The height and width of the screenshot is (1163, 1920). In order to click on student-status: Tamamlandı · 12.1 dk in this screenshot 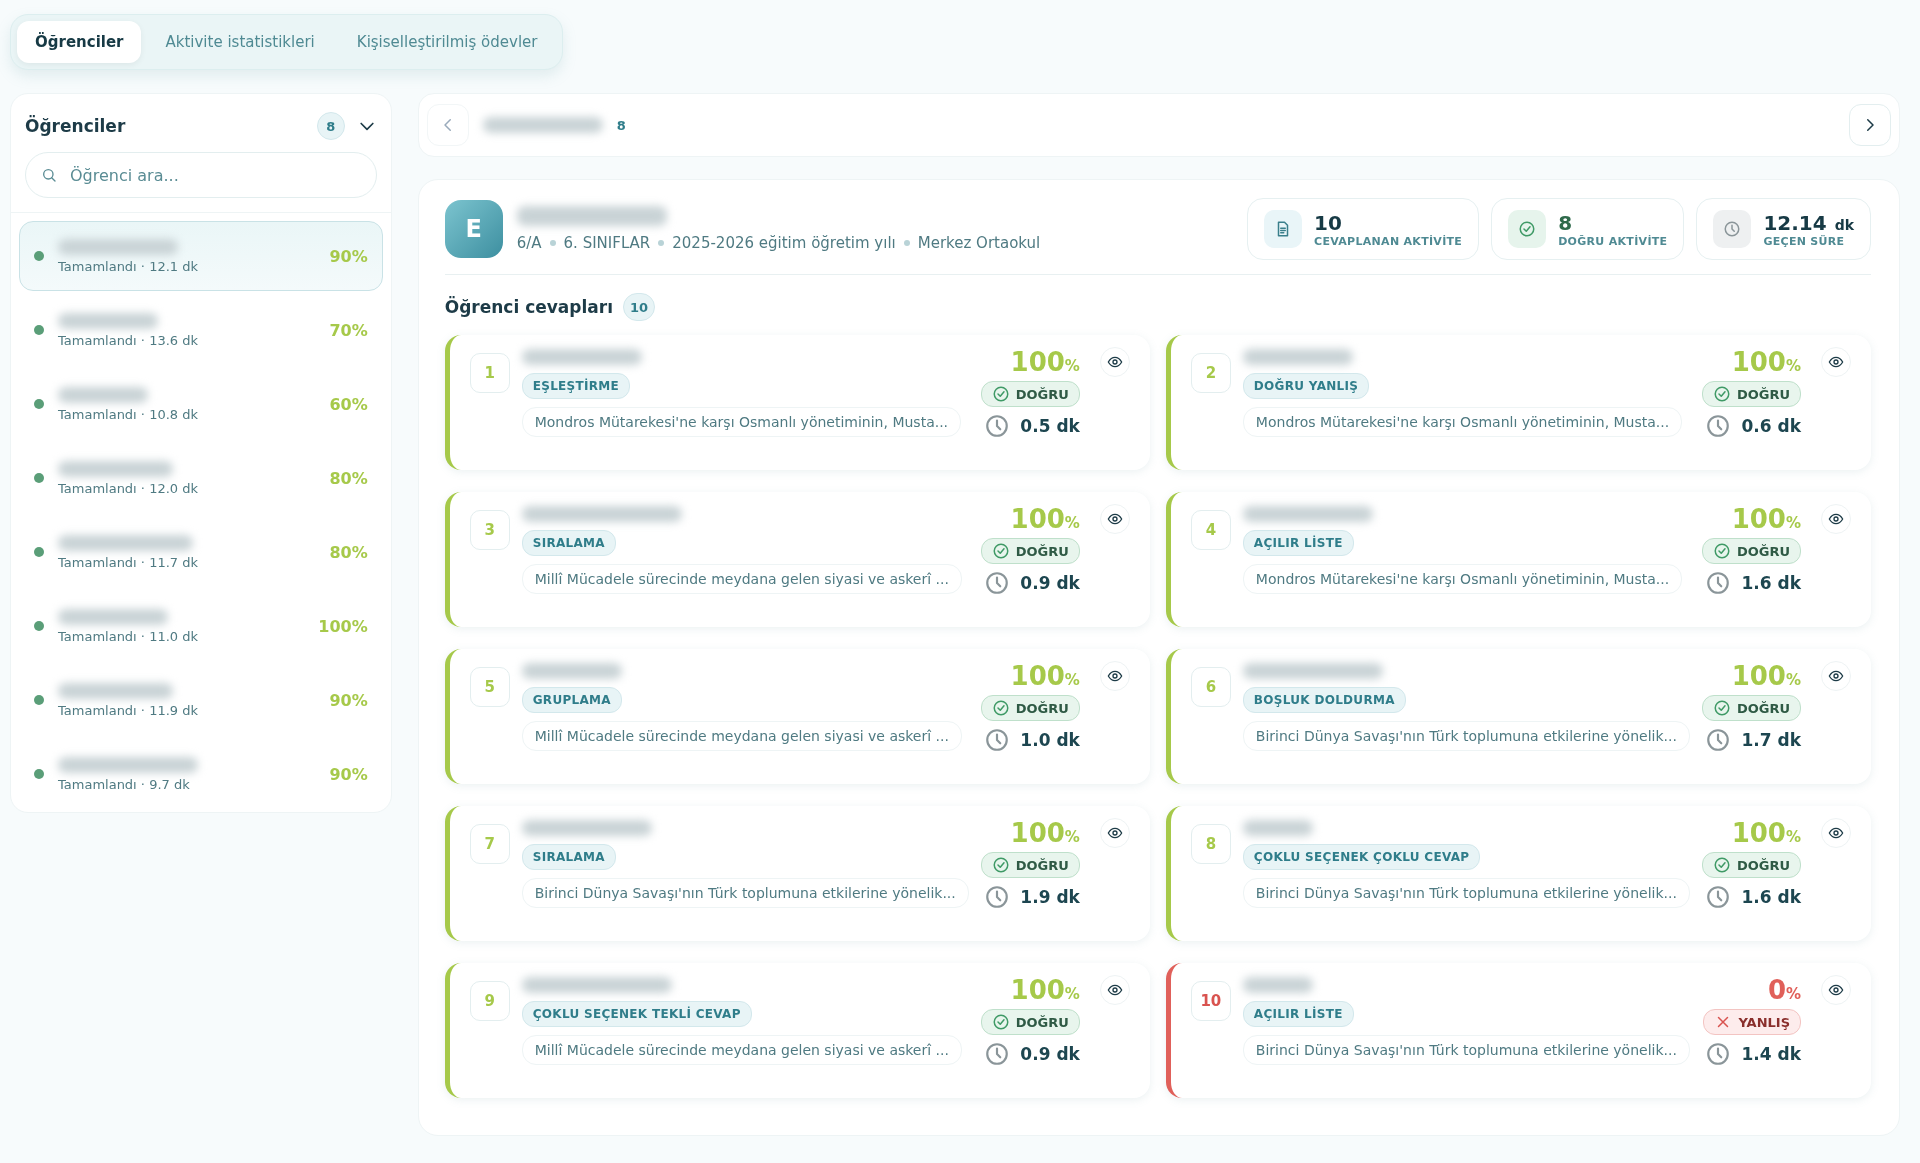, I will do `click(128, 266)`.